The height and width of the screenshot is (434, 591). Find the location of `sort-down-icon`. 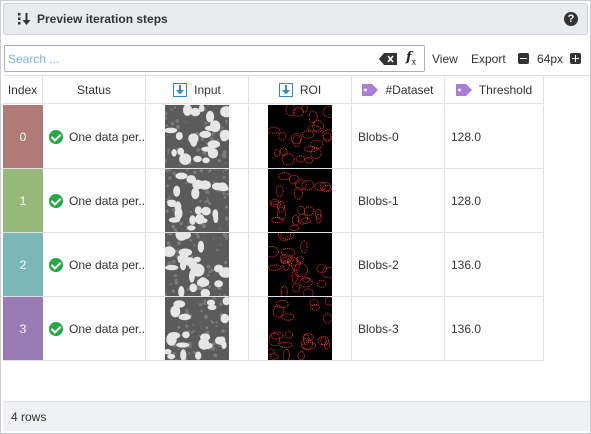

sort-down-icon is located at coordinates (25, 19).